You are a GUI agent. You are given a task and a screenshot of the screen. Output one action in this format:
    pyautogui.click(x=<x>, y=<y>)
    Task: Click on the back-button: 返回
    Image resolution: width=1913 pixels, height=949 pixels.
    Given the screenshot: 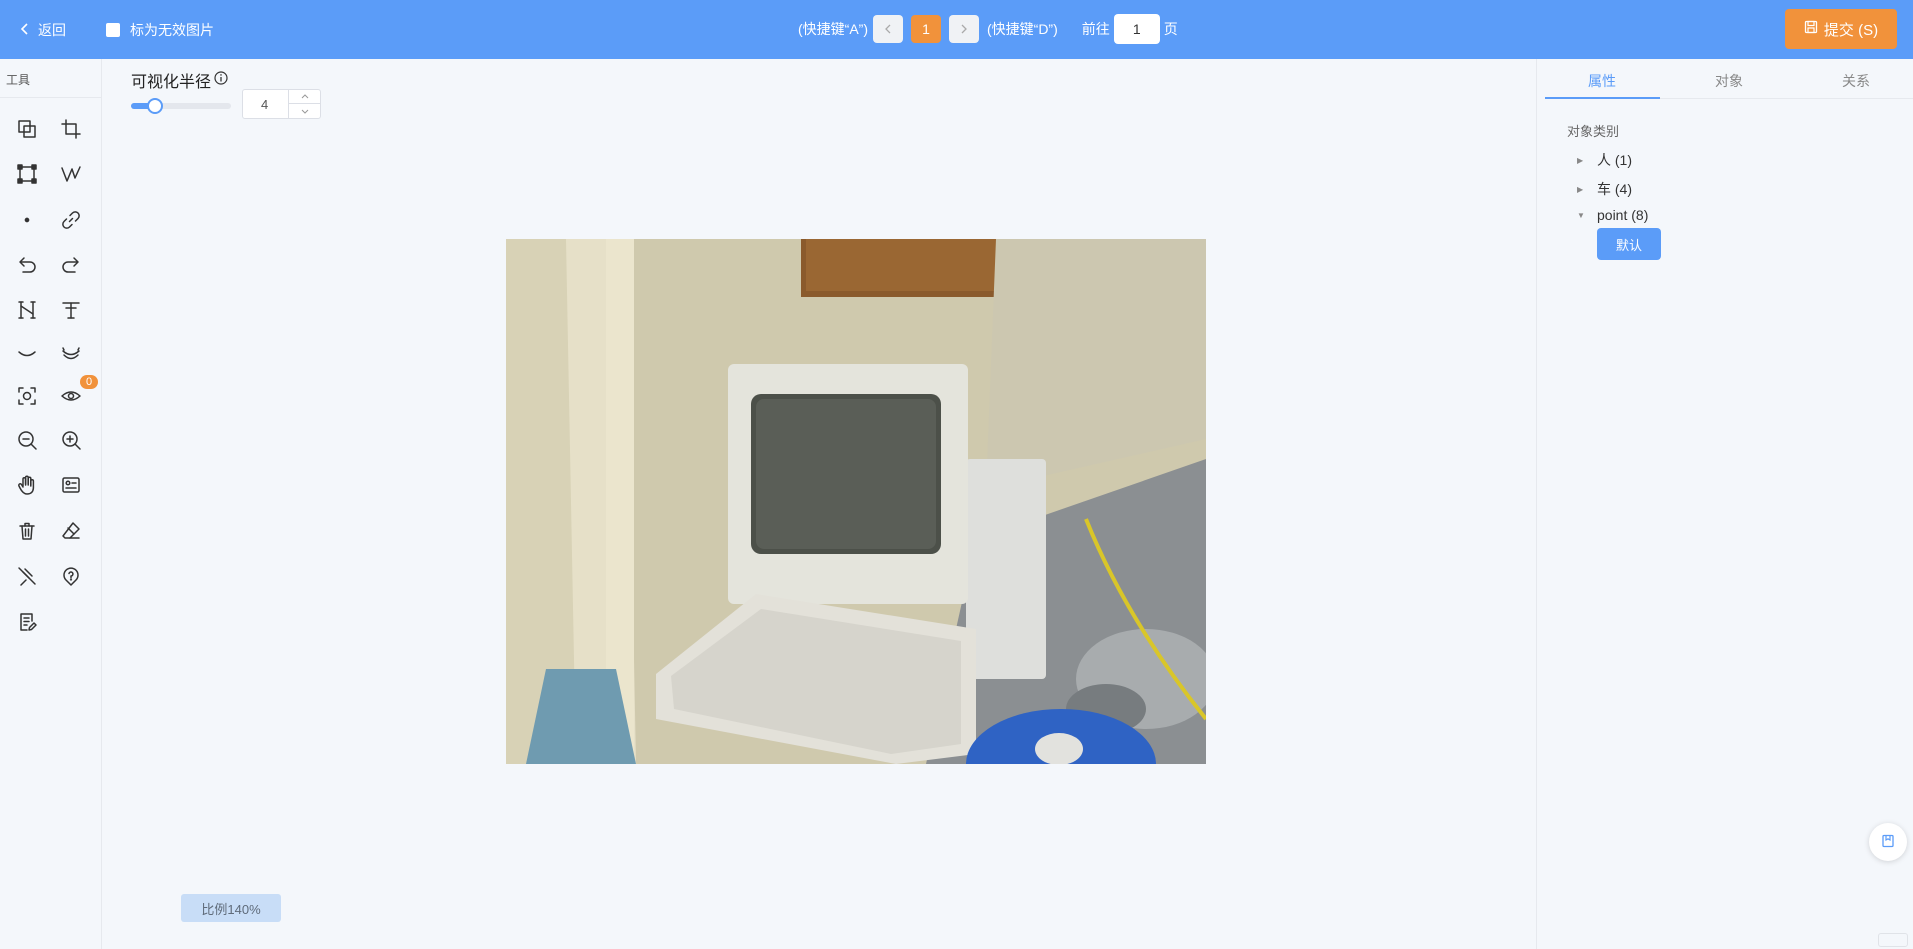 What is the action you would take?
    pyautogui.click(x=43, y=30)
    